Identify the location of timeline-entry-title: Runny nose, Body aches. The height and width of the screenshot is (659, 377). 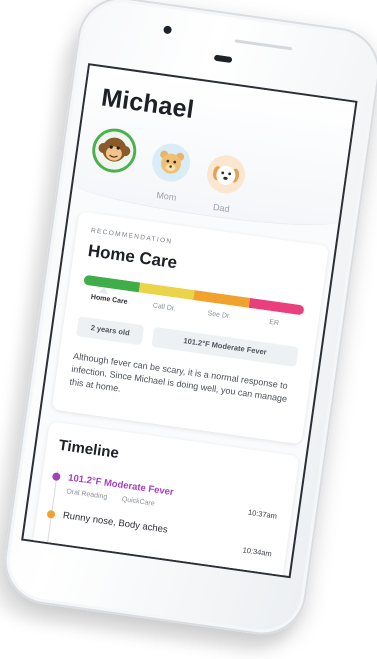
(115, 523).